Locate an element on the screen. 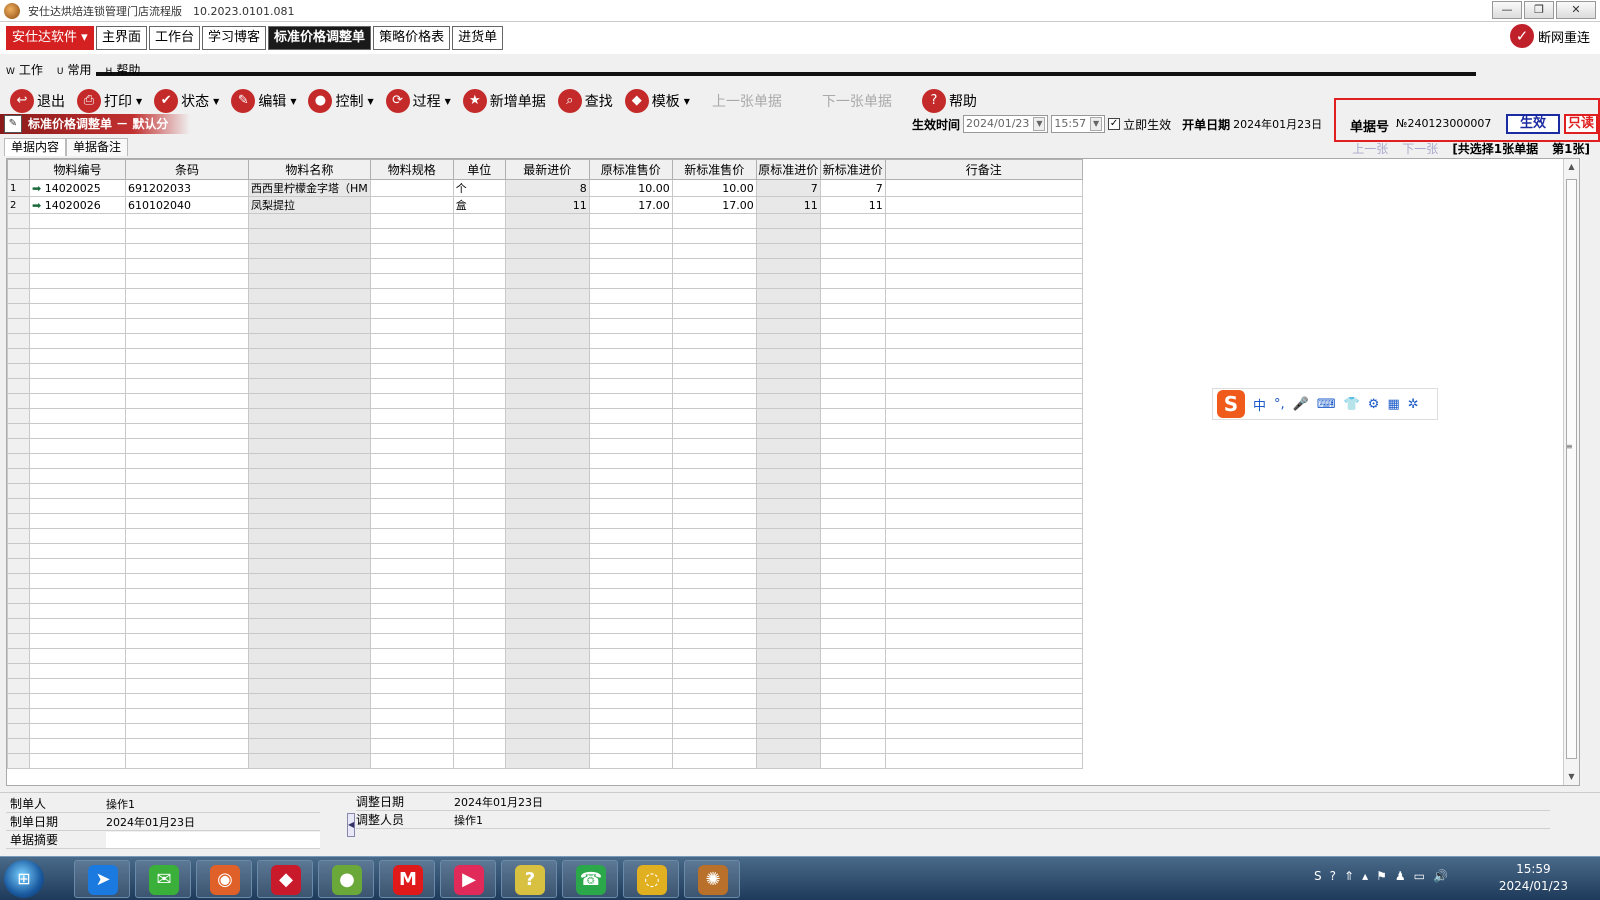 This screenshot has width=1600, height=900. toolbar-button: ⟳ 过程 ▼ is located at coordinates (418, 101).